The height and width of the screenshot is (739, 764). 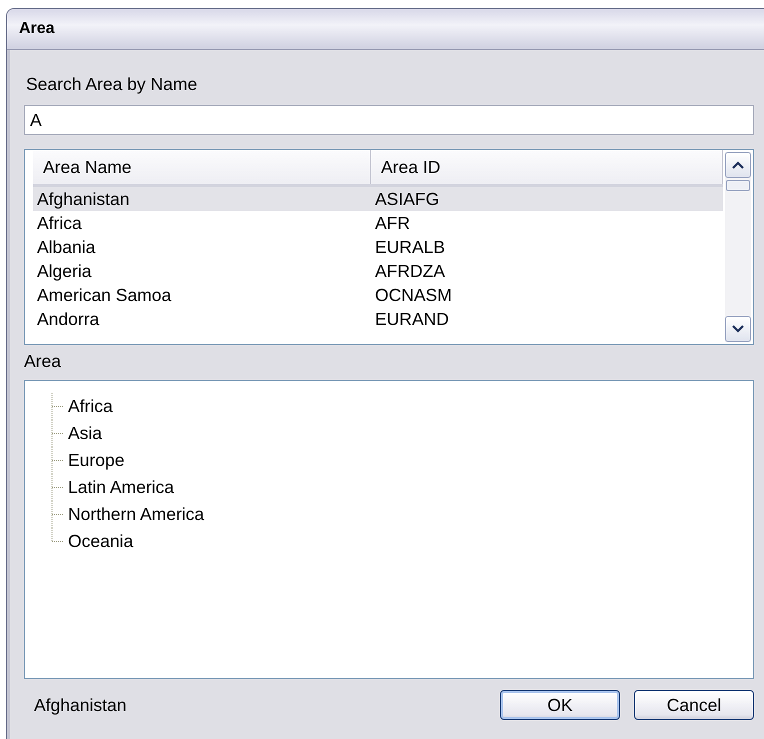 What do you see at coordinates (68, 319) in the screenshot?
I see `area-name-cell-text: Andorra` at bounding box center [68, 319].